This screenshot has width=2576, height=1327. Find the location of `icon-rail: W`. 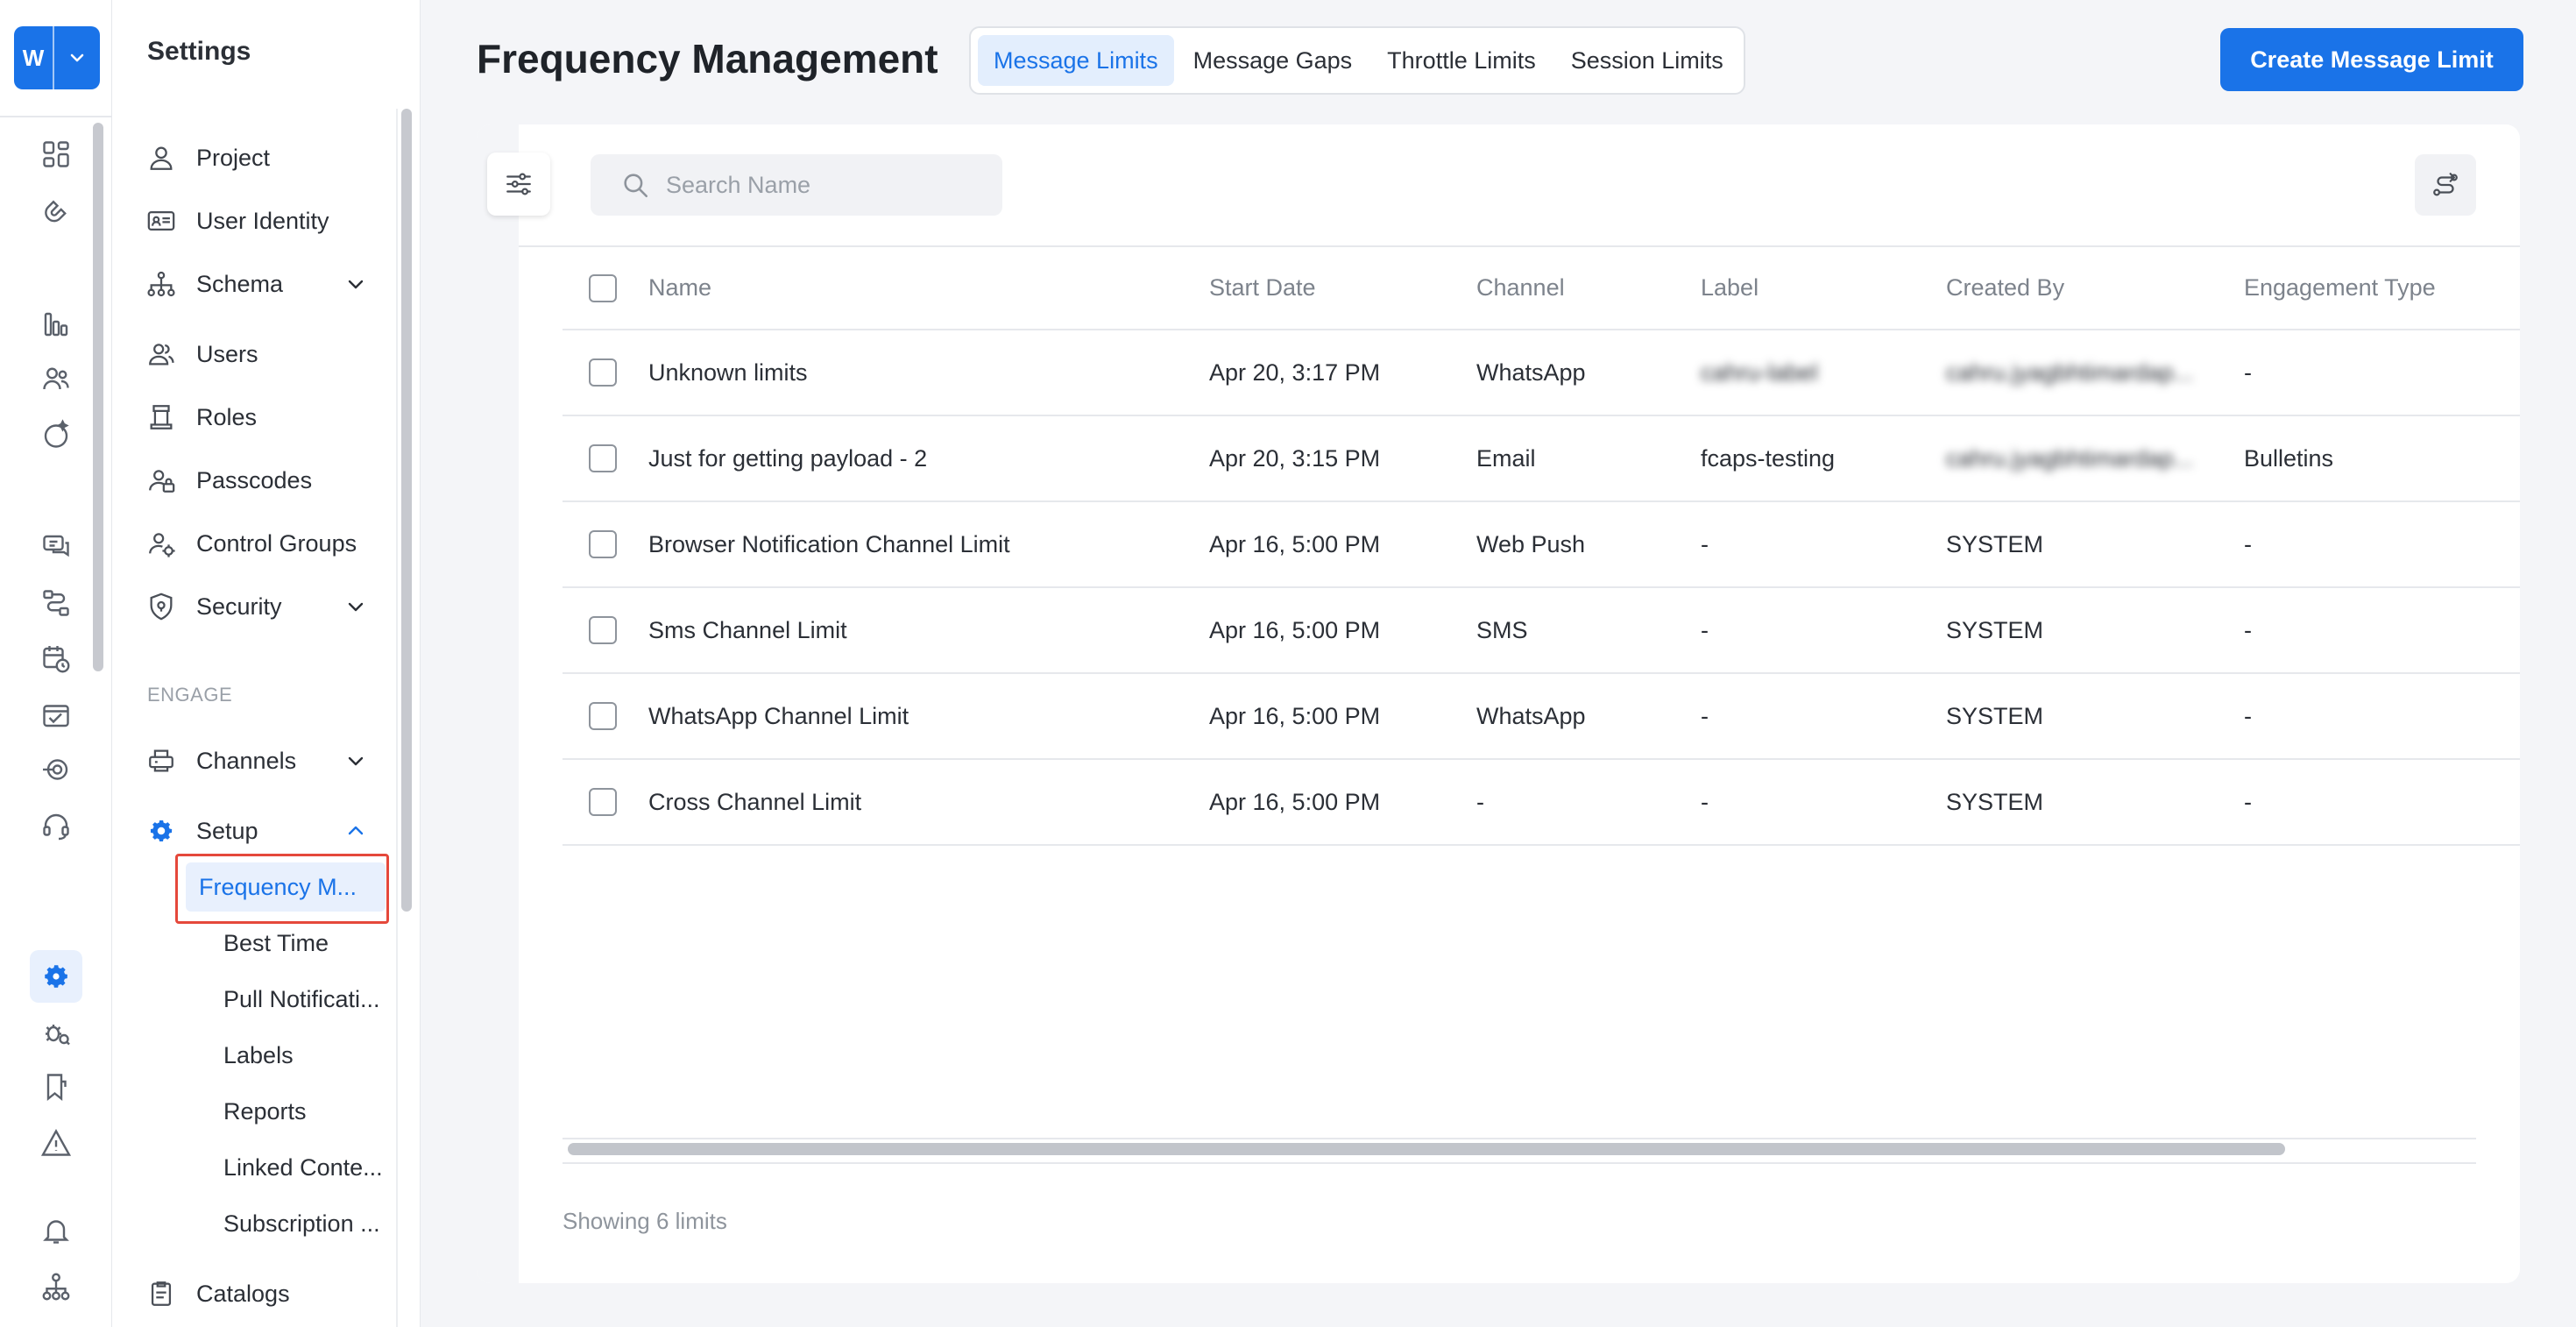

icon-rail: W is located at coordinates (56, 663).